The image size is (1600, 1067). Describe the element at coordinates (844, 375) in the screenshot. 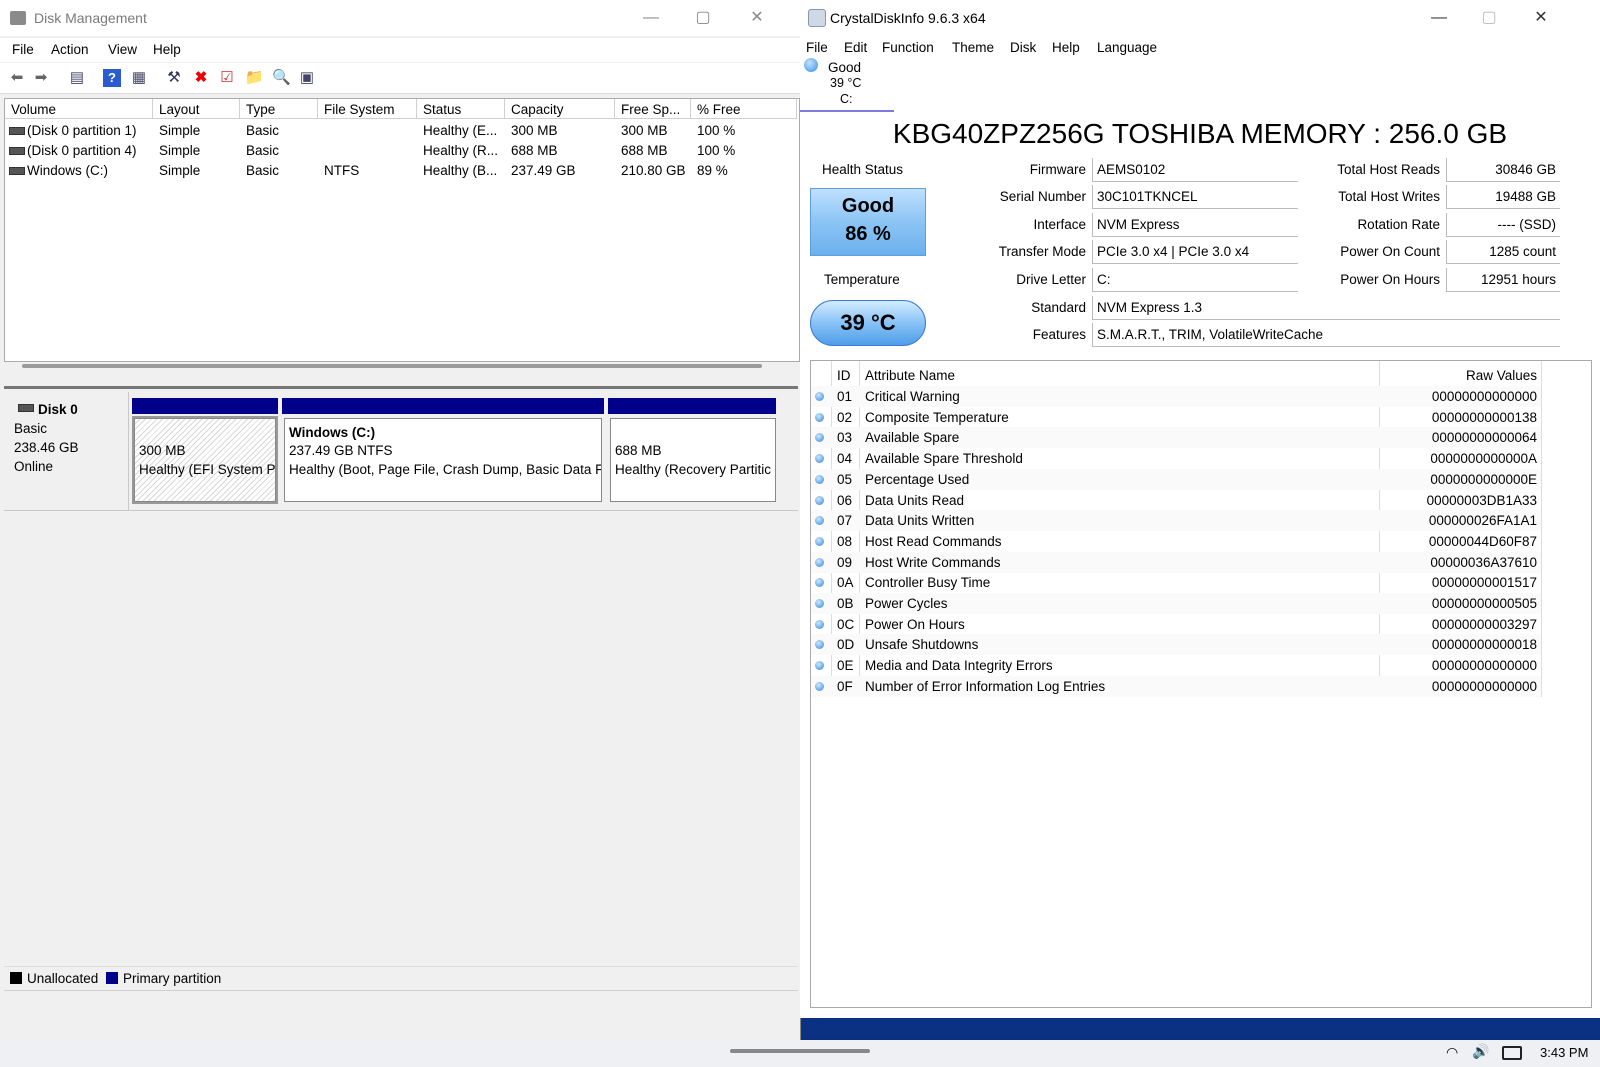

I see `smart-col-id: ID` at that location.